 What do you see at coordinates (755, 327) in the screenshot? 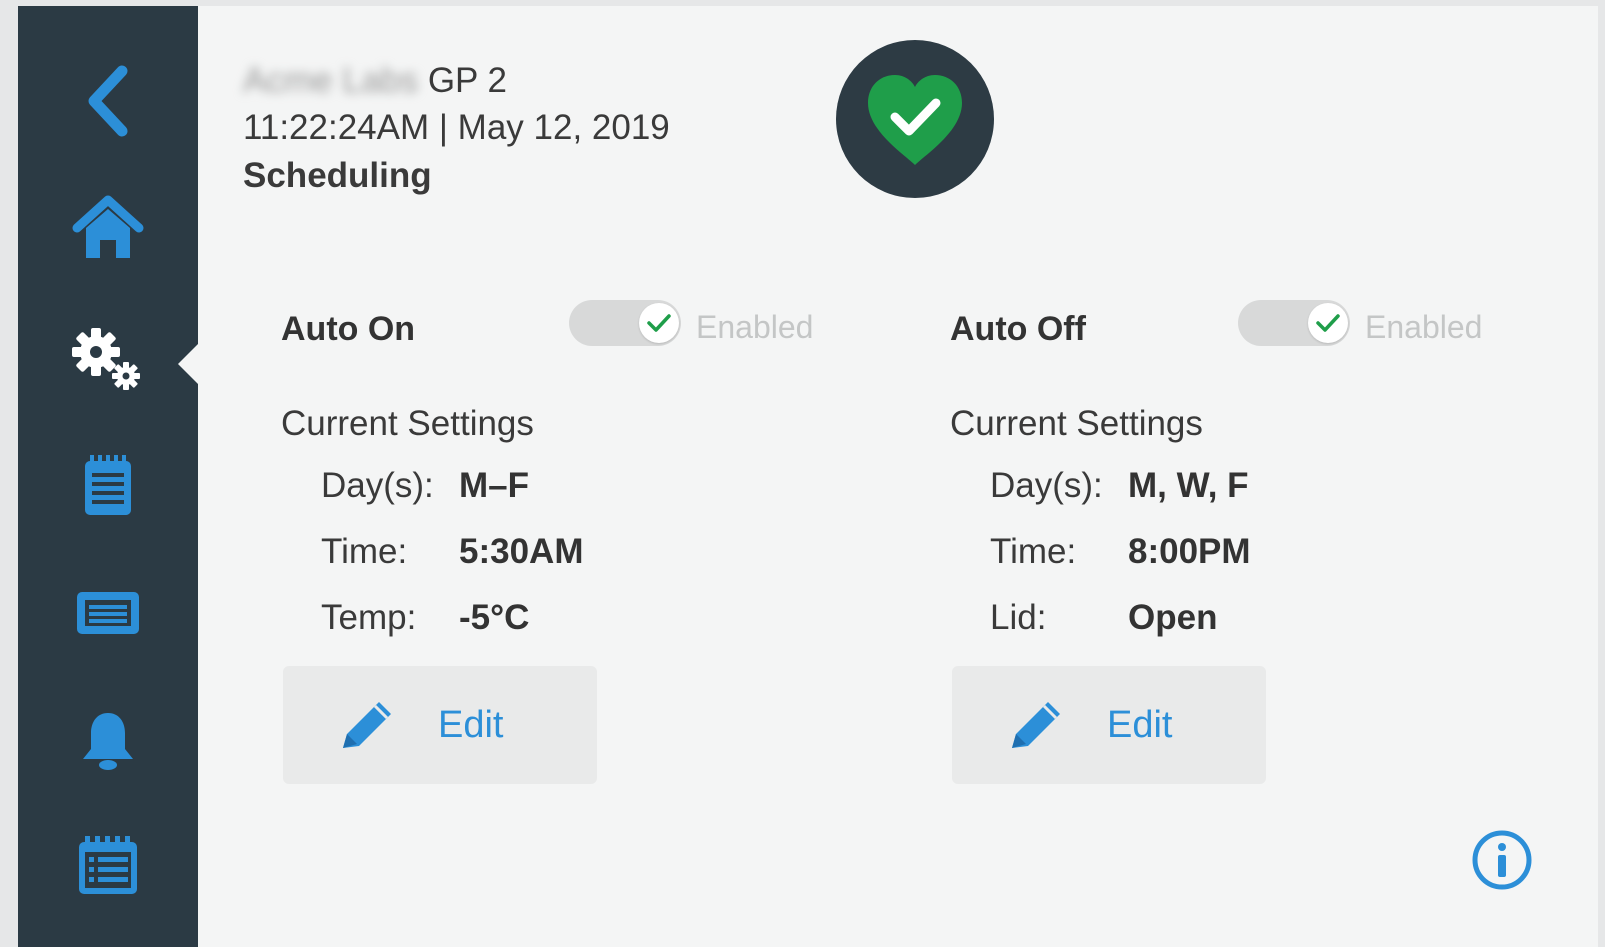
I see `auto-on-toggle-label: Enabled` at bounding box center [755, 327].